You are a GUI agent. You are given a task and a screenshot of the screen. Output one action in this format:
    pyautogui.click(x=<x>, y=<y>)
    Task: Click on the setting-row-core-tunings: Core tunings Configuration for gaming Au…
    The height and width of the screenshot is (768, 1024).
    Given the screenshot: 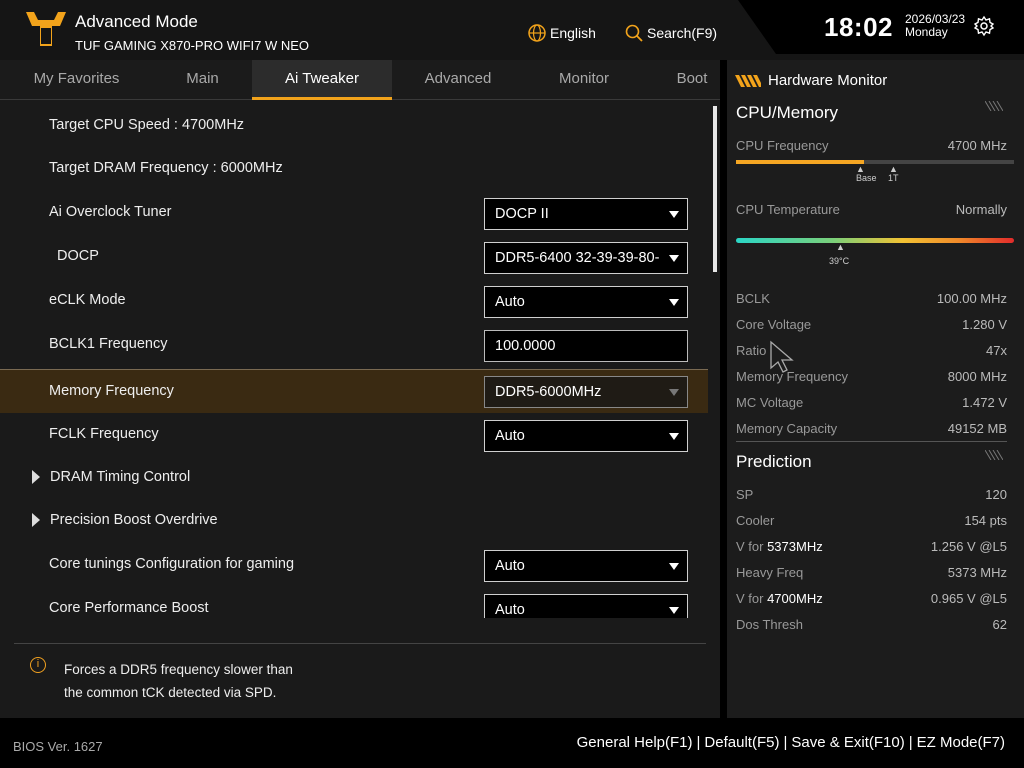 What is the action you would take?
    pyautogui.click(x=354, y=565)
    